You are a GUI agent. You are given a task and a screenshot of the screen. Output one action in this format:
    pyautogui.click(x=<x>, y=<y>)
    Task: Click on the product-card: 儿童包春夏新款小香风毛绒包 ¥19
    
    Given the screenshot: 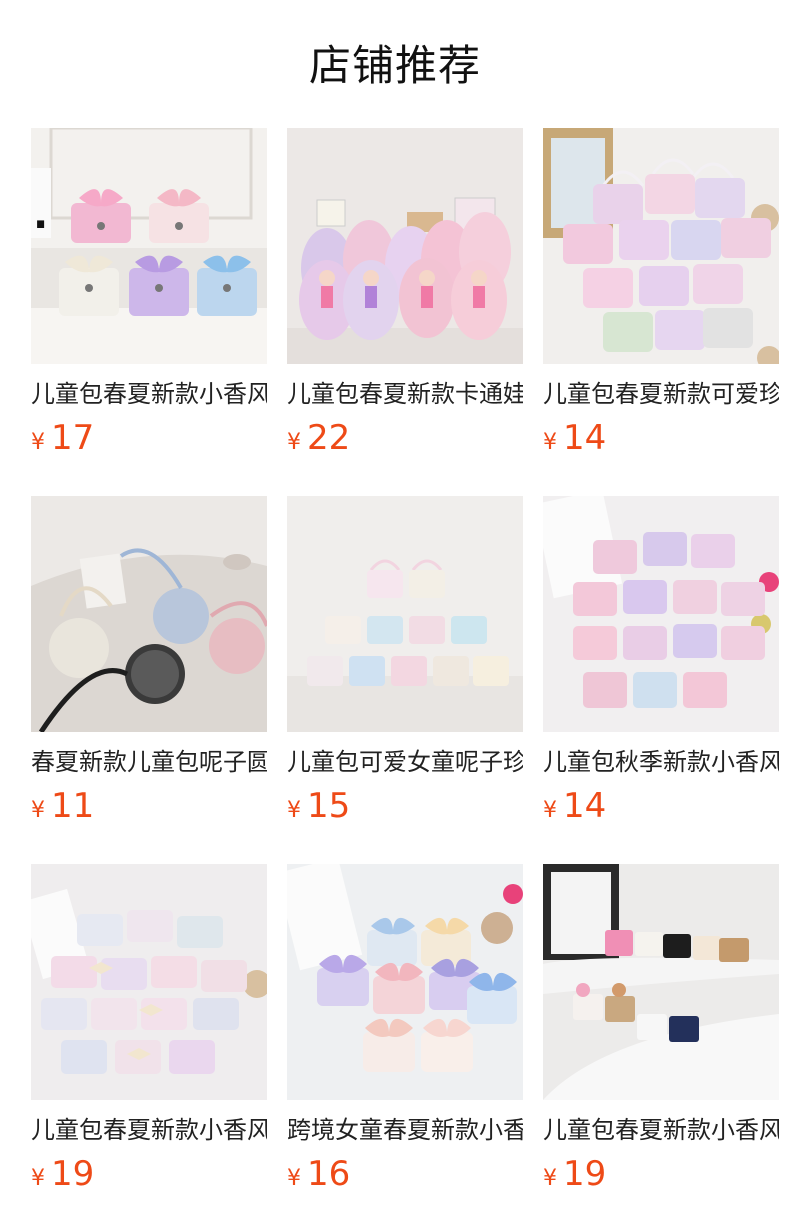 What is the action you would take?
    pyautogui.click(x=661, y=1038)
    